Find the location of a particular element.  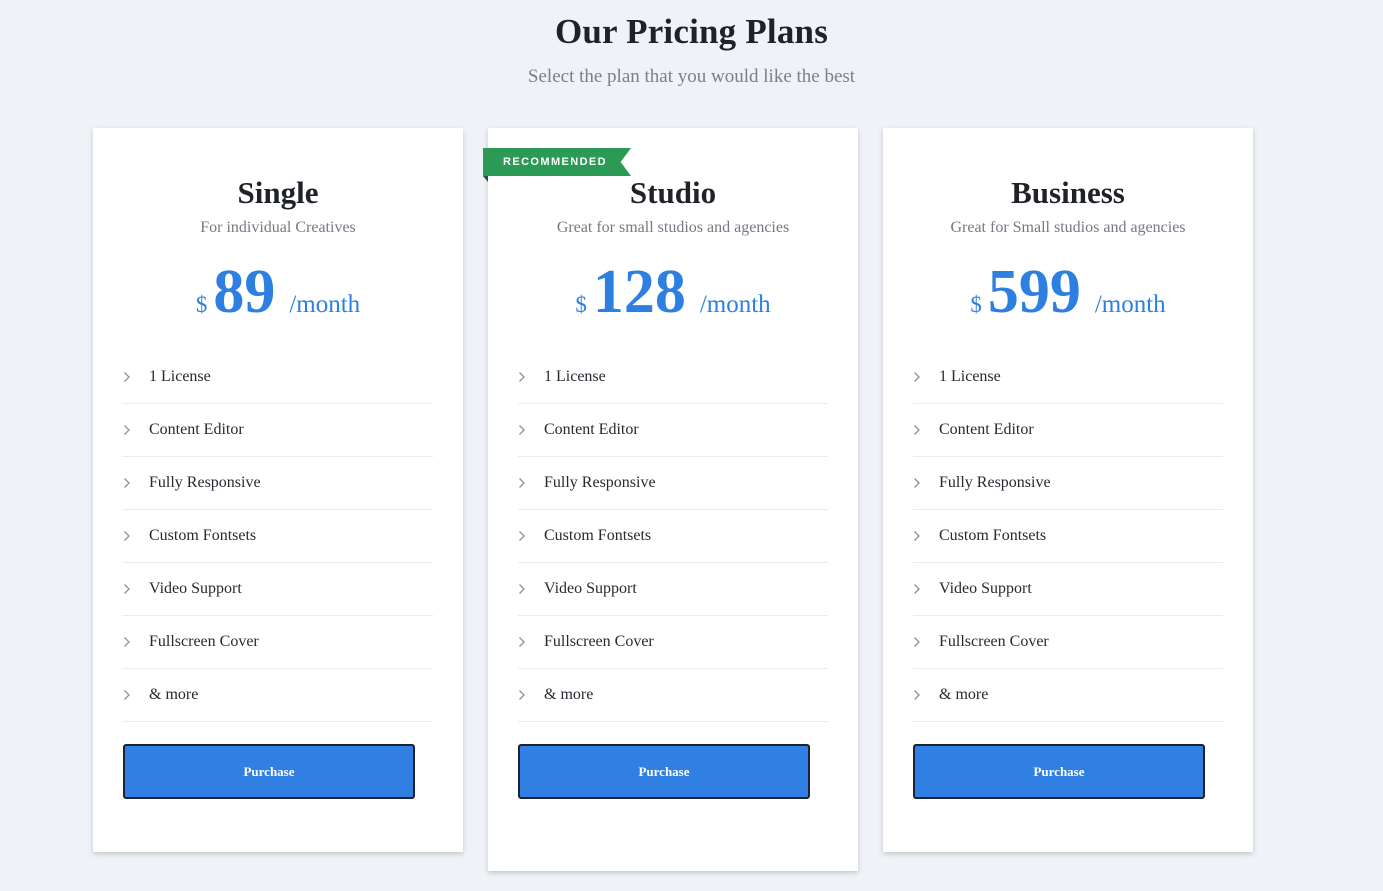

plan-description: Great for Small studios and agencies is located at coordinates (1068, 227).